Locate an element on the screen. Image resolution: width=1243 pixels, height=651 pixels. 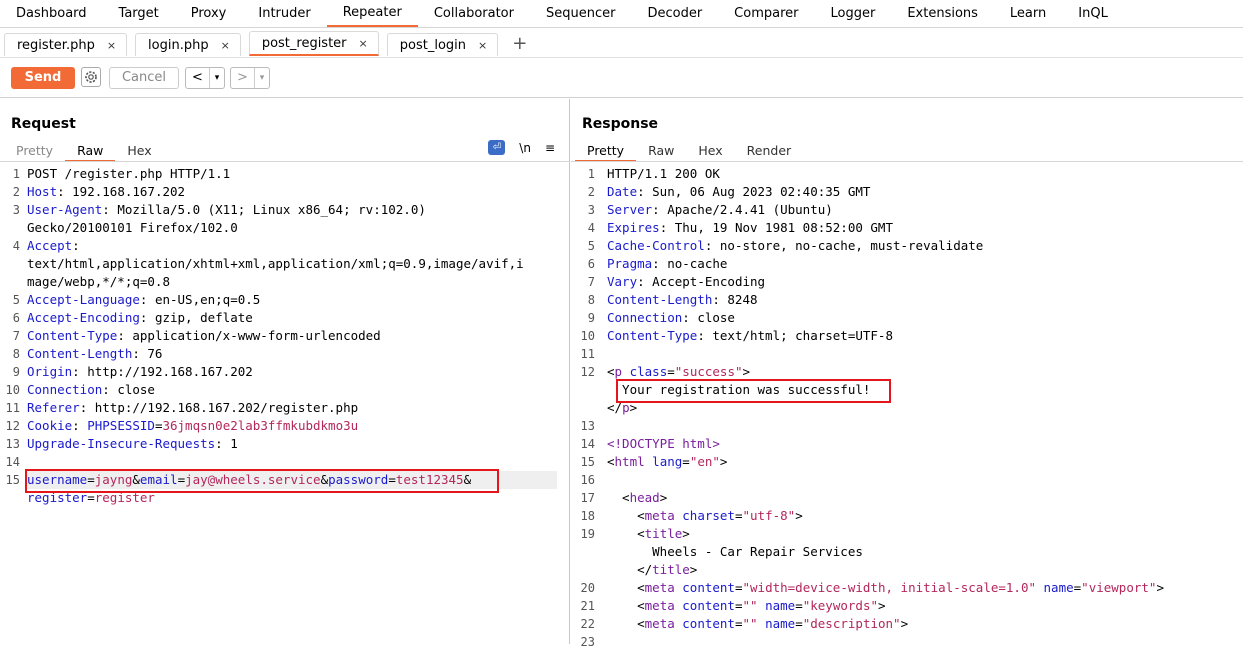
line-number: 16 is located at coordinates (587, 480).